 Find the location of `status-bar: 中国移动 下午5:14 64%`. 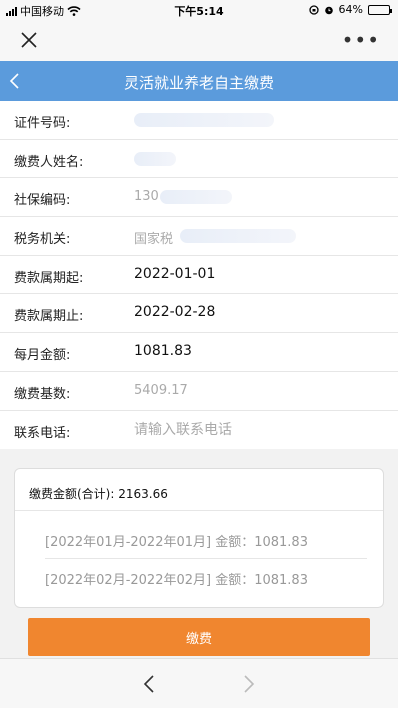

status-bar: 中国移动 下午5:14 64% is located at coordinates (199, 10).